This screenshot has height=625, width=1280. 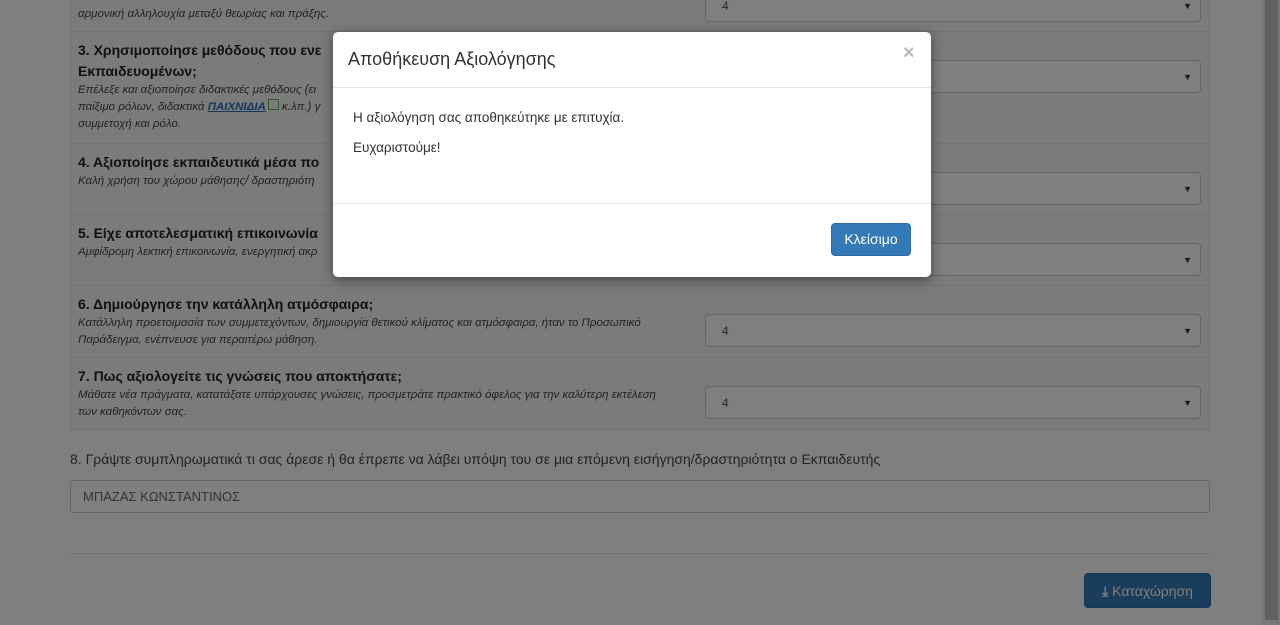 I want to click on close-button: Κλείσιμο, so click(x=871, y=239).